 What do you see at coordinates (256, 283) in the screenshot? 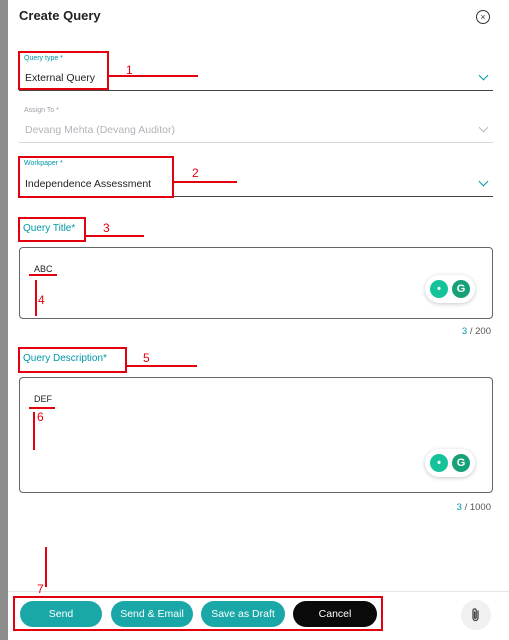
I see `query-title-textarea: ABC • G` at bounding box center [256, 283].